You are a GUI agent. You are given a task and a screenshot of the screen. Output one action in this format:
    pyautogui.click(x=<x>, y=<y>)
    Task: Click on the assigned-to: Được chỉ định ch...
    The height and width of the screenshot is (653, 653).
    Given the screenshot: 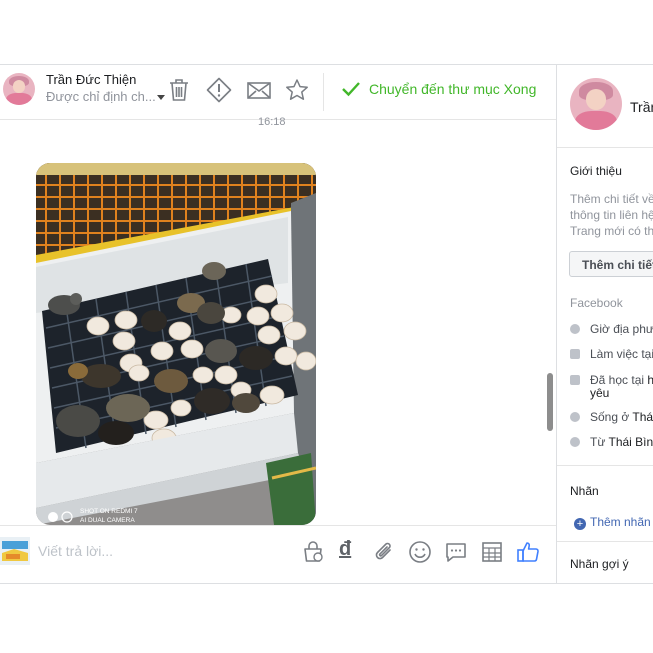 What is the action you would take?
    pyautogui.click(x=101, y=96)
    